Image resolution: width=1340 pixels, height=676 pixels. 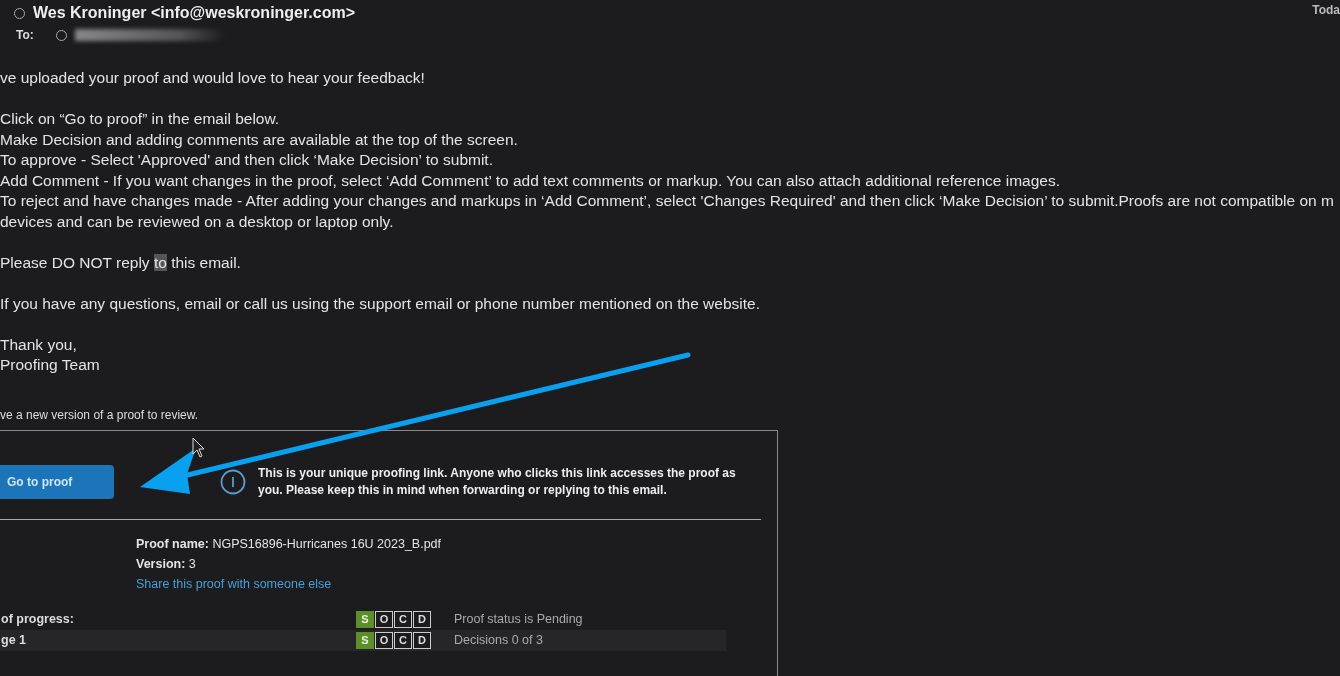 I want to click on go-to-proof-button: Go to proof, so click(x=57, y=481).